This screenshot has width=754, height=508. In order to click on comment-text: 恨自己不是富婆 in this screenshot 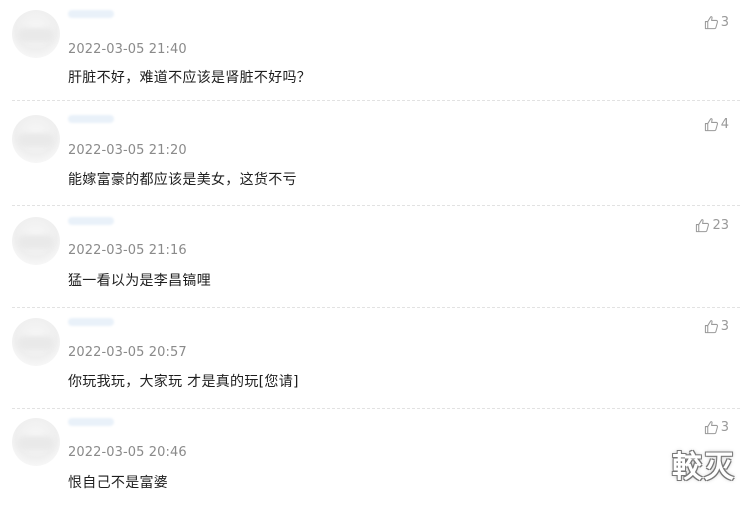, I will do `click(118, 483)`.